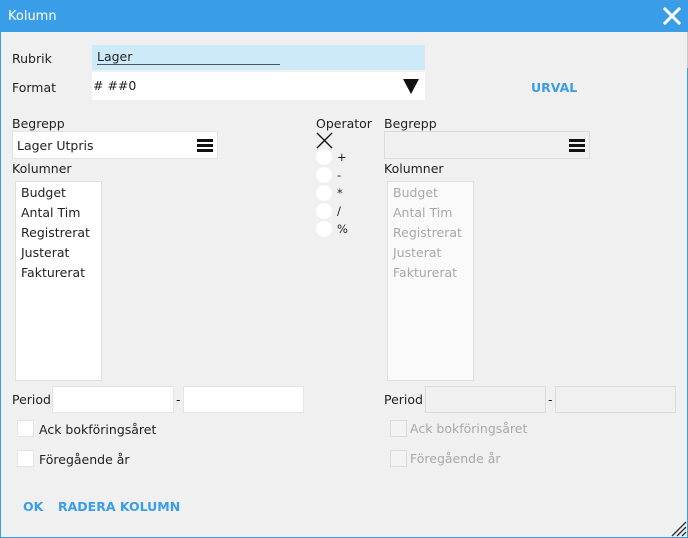  I want to click on ack-label: Ack bokföringsåret, so click(98, 429).